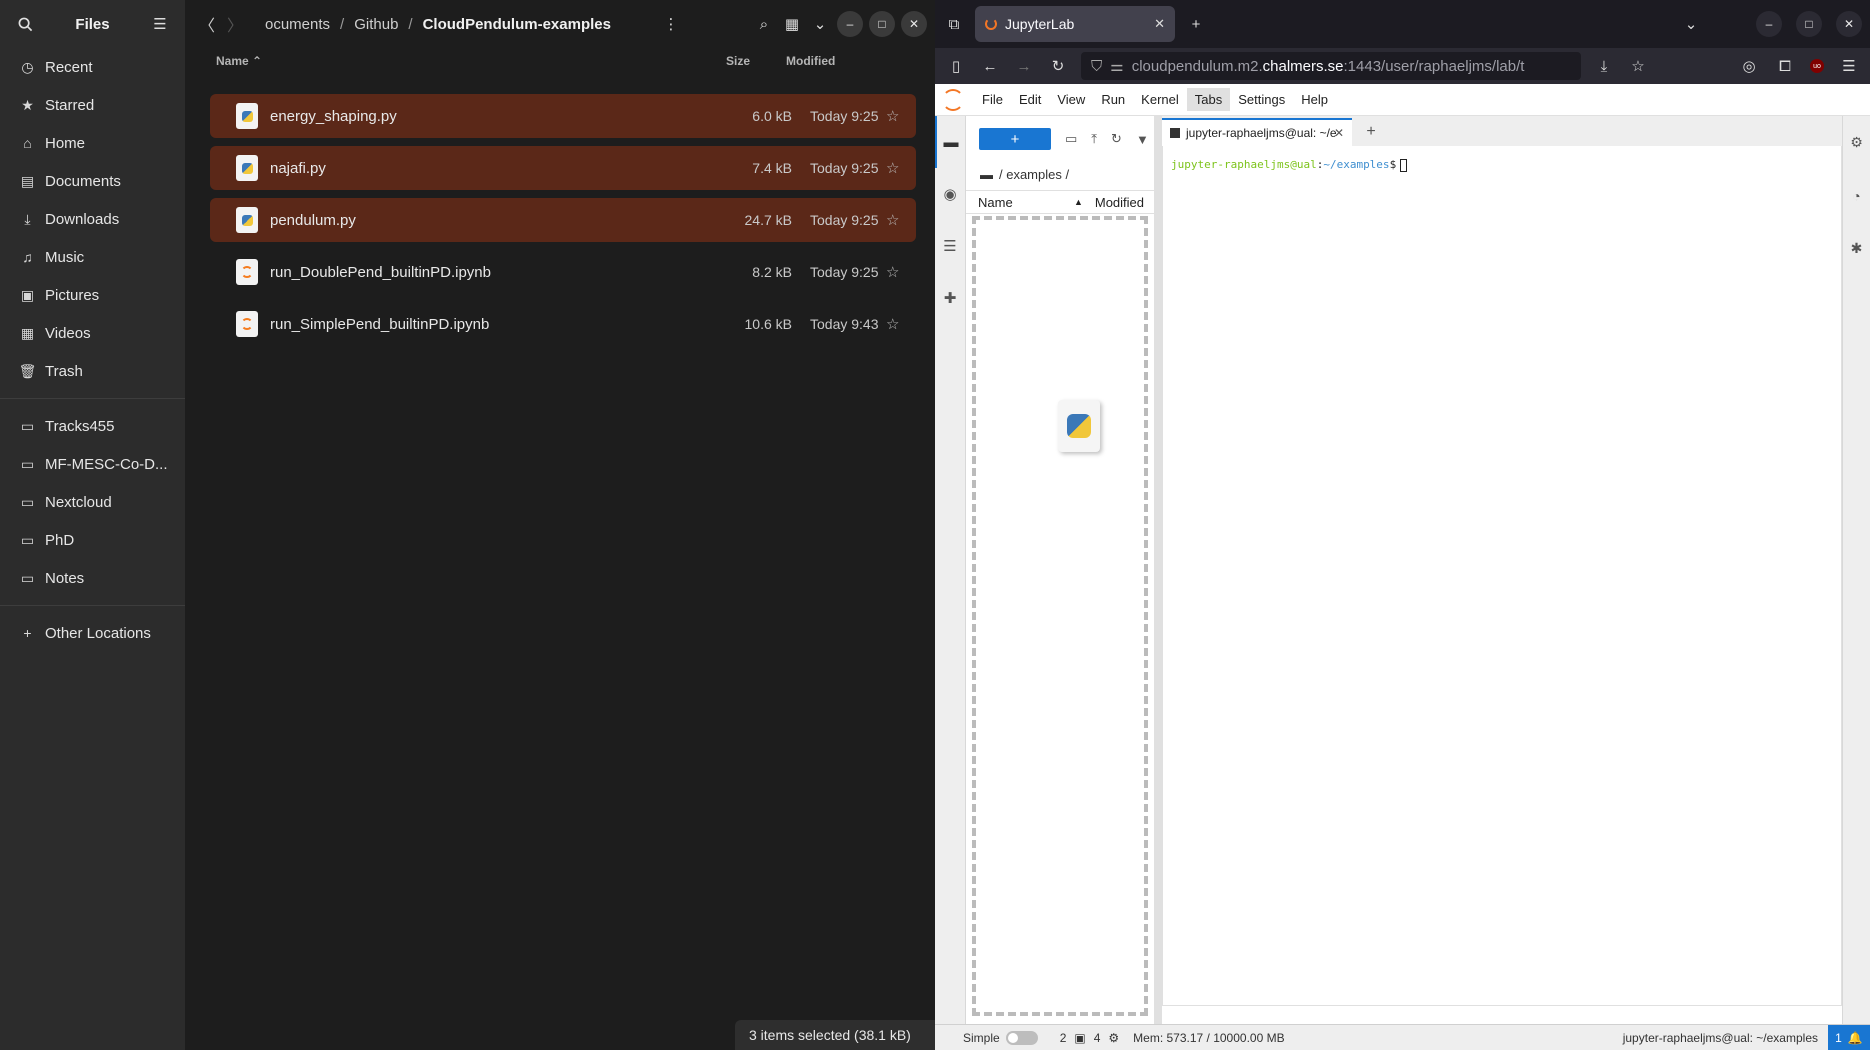 The width and height of the screenshot is (1870, 1050). What do you see at coordinates (92, 333) in the screenshot?
I see `sidebar-item-videos: ▦ Videos` at bounding box center [92, 333].